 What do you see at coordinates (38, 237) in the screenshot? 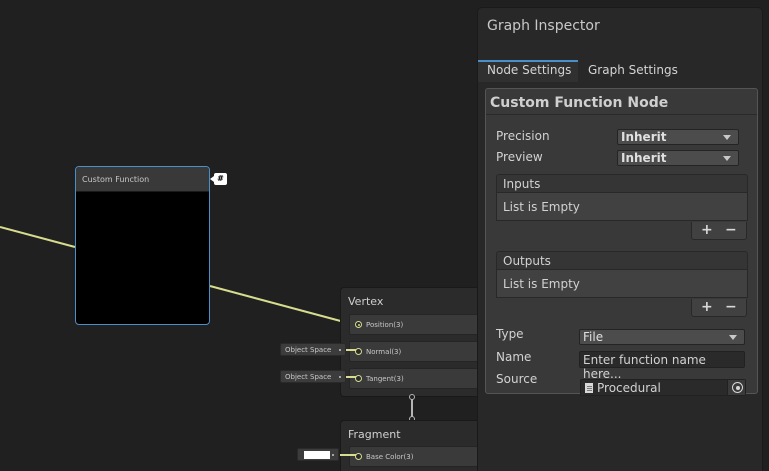
I see `wire-incoming` at bounding box center [38, 237].